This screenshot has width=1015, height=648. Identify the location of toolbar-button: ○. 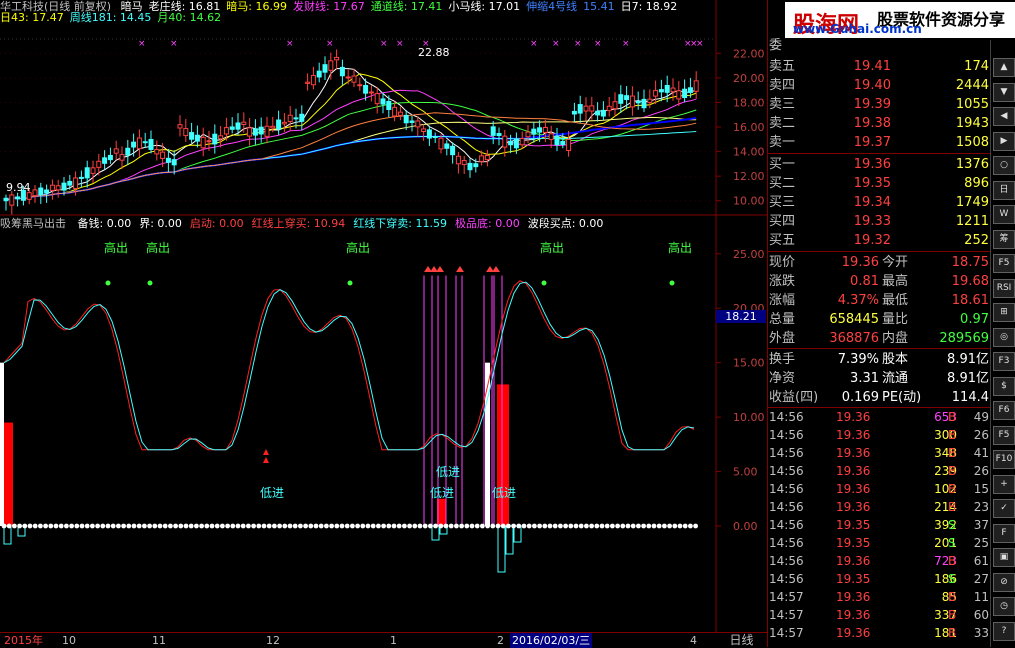
(1004, 165).